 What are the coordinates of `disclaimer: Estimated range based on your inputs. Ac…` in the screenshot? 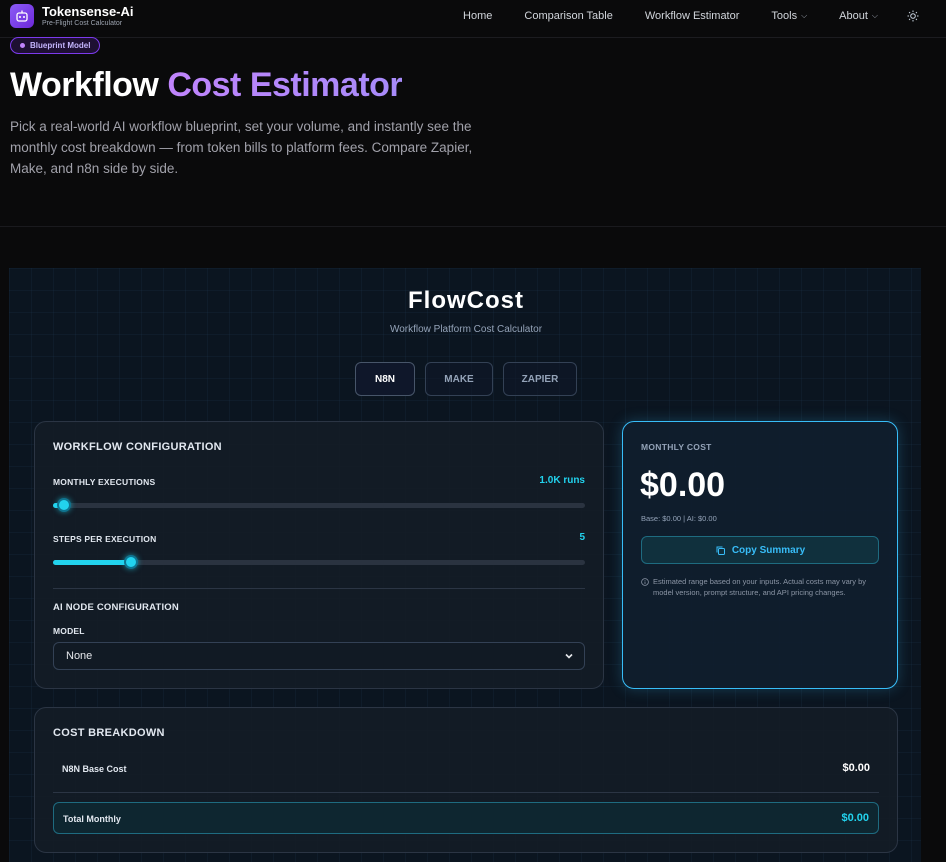 It's located at (761, 587).